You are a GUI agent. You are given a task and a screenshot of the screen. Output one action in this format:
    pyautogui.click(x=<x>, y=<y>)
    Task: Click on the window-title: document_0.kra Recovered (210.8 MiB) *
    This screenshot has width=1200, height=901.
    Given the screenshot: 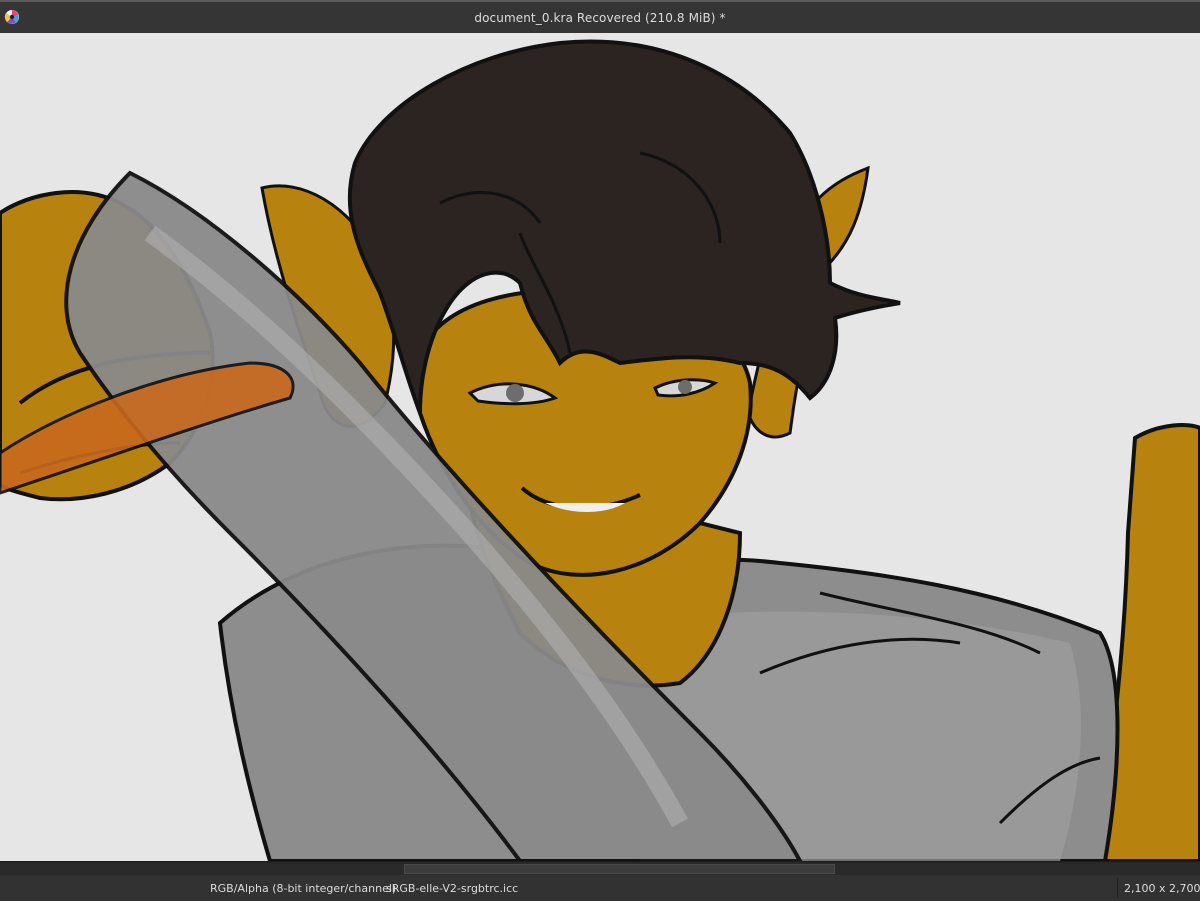 What is the action you would take?
    pyautogui.click(x=600, y=17)
    